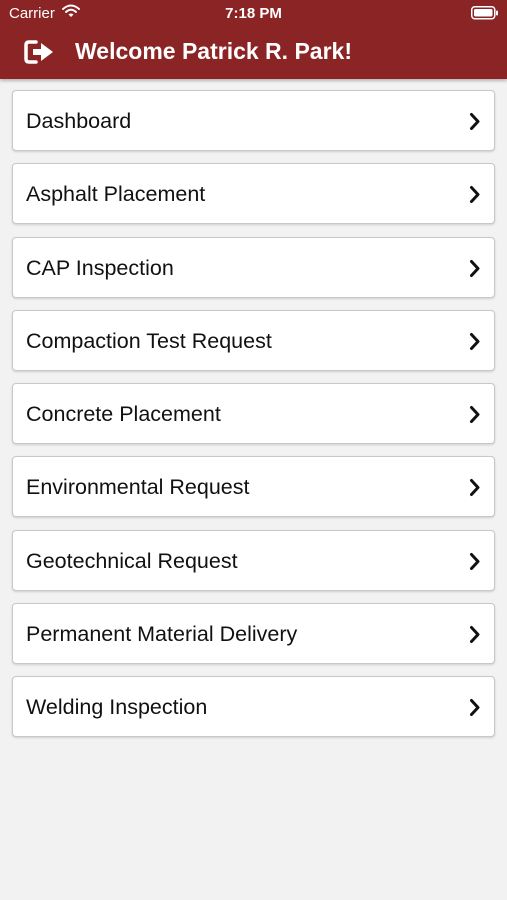 Image resolution: width=507 pixels, height=900 pixels. I want to click on status-bar: Carrier 7:18 PM, so click(253, 14).